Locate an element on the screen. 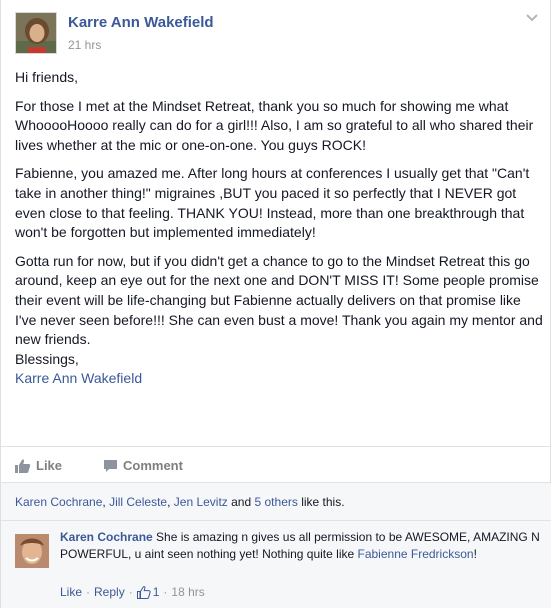 Image resolution: width=551 pixels, height=608 pixels. comment-like-link: Like is located at coordinates (71, 592).